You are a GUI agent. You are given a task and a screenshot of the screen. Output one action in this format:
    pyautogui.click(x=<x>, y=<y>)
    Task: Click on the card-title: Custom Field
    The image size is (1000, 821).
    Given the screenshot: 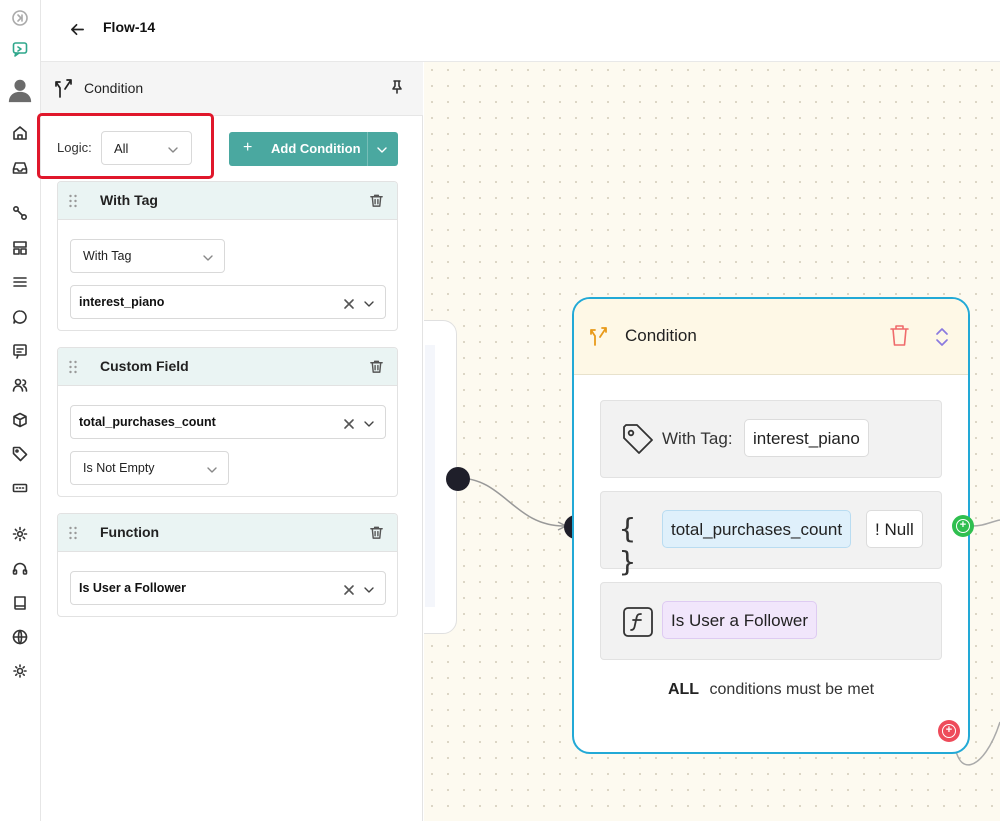 What is the action you would take?
    pyautogui.click(x=144, y=366)
    